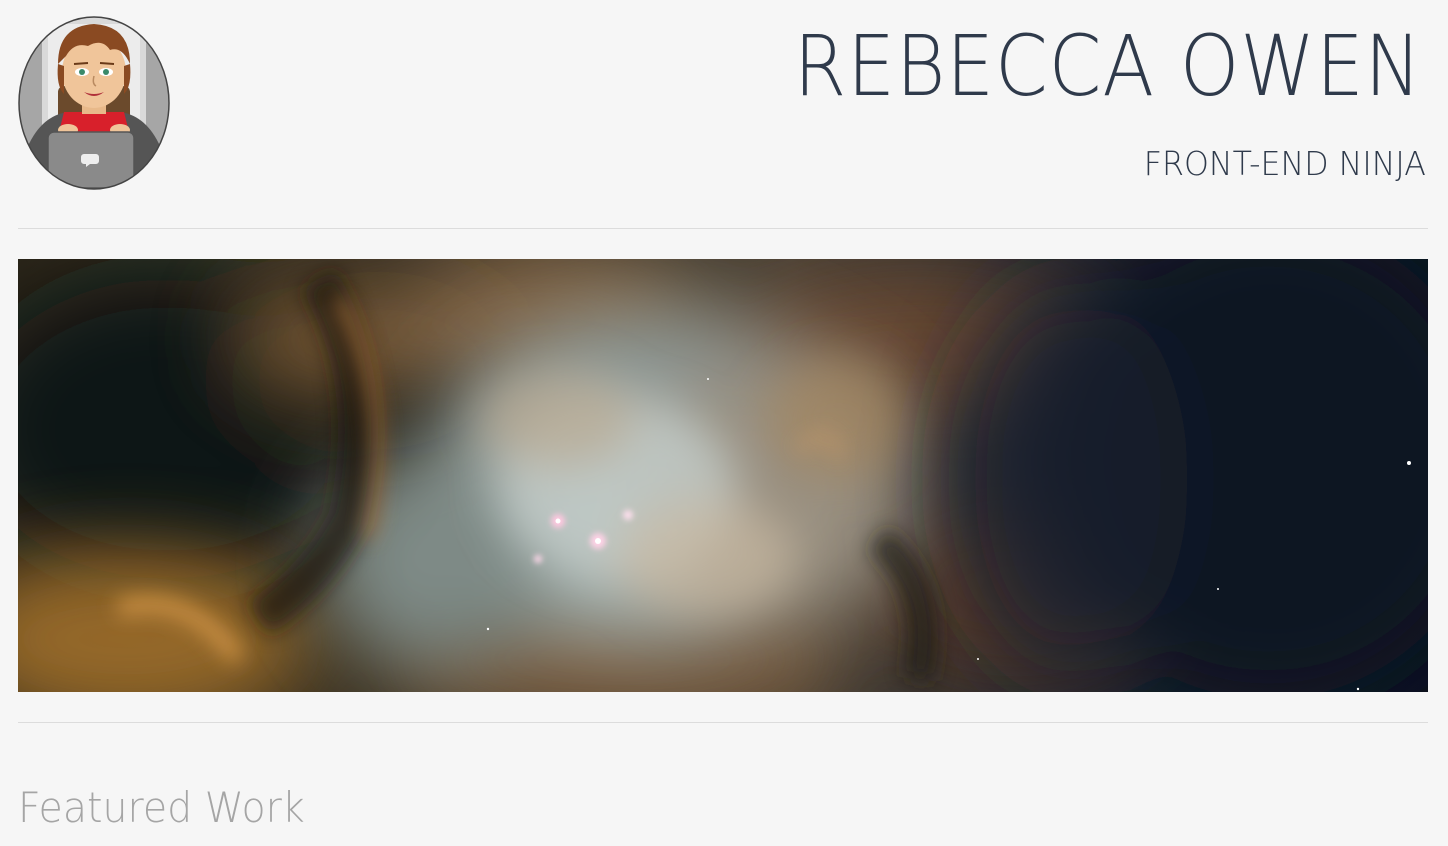  Describe the element at coordinates (723, 722) in the screenshot. I see `hero-divider` at that location.